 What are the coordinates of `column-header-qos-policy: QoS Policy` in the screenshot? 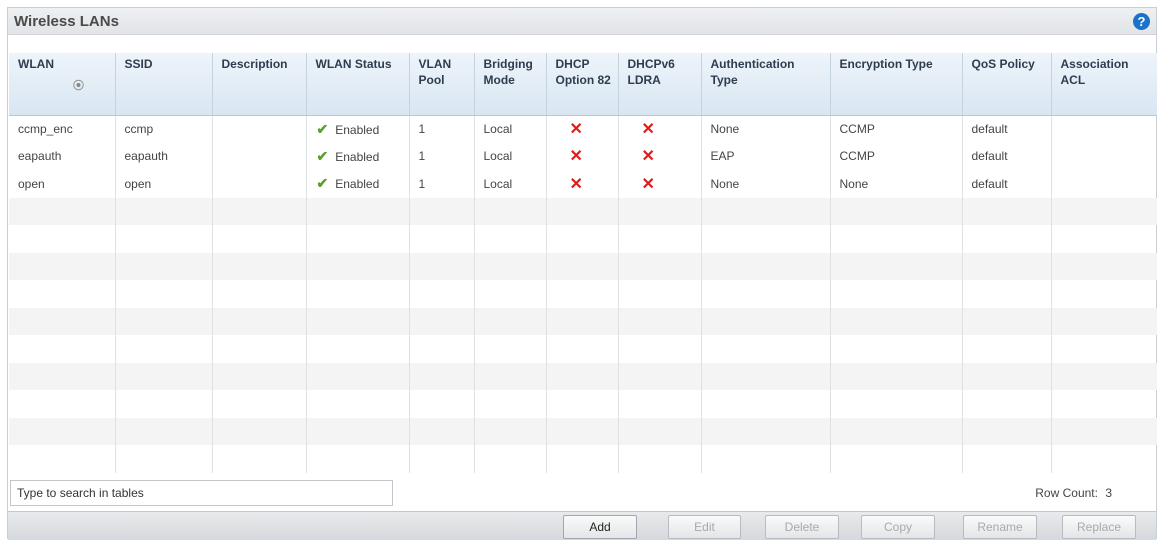 It's located at (1007, 84).